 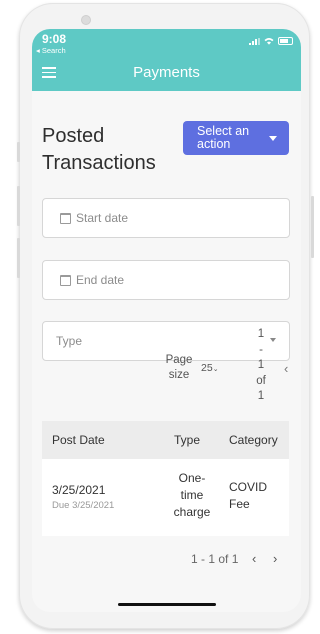 I want to click on page-range-part: -, so click(x=261, y=349).